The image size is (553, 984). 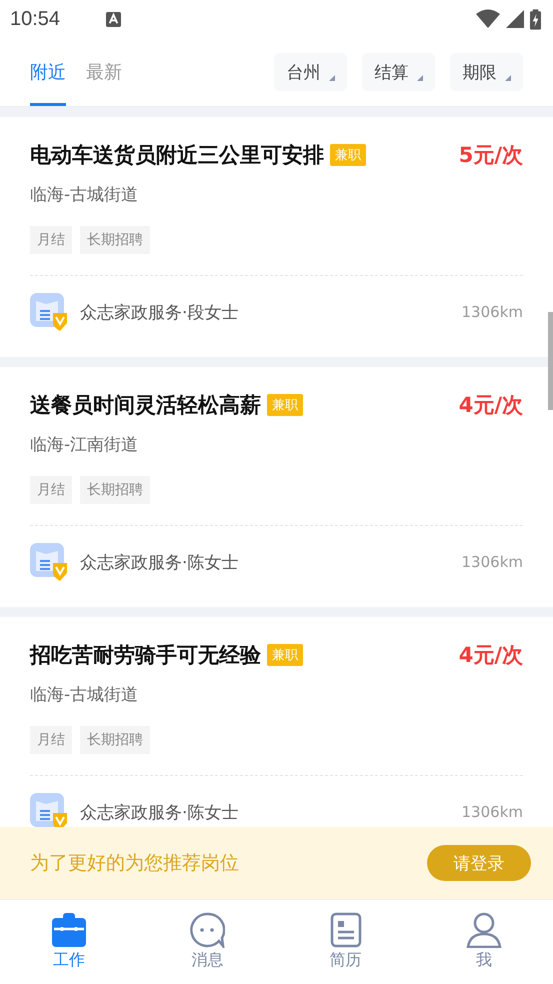 What do you see at coordinates (488, 19) in the screenshot?
I see `wifi-icon` at bounding box center [488, 19].